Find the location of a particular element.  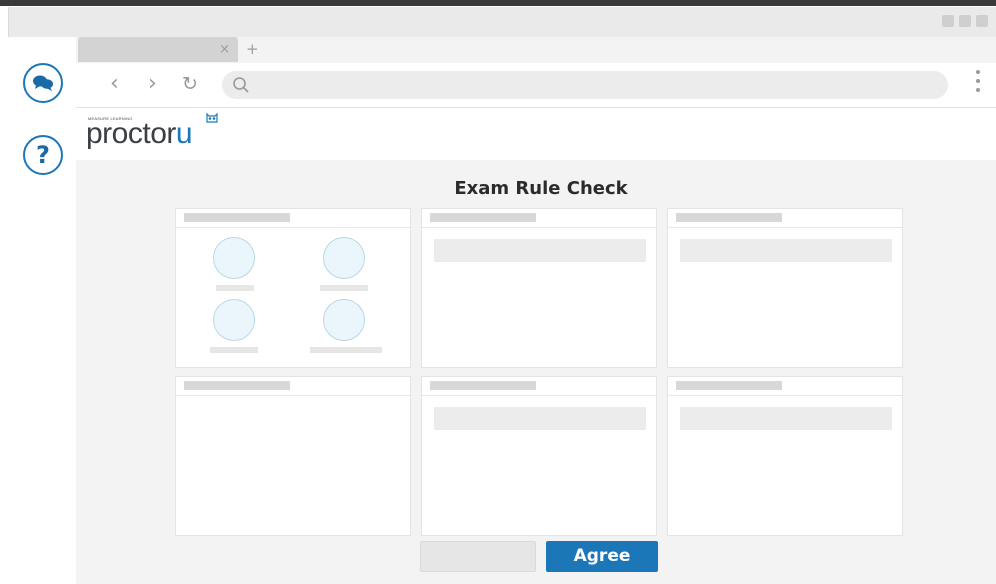

close-window-button is located at coordinates (982, 21).